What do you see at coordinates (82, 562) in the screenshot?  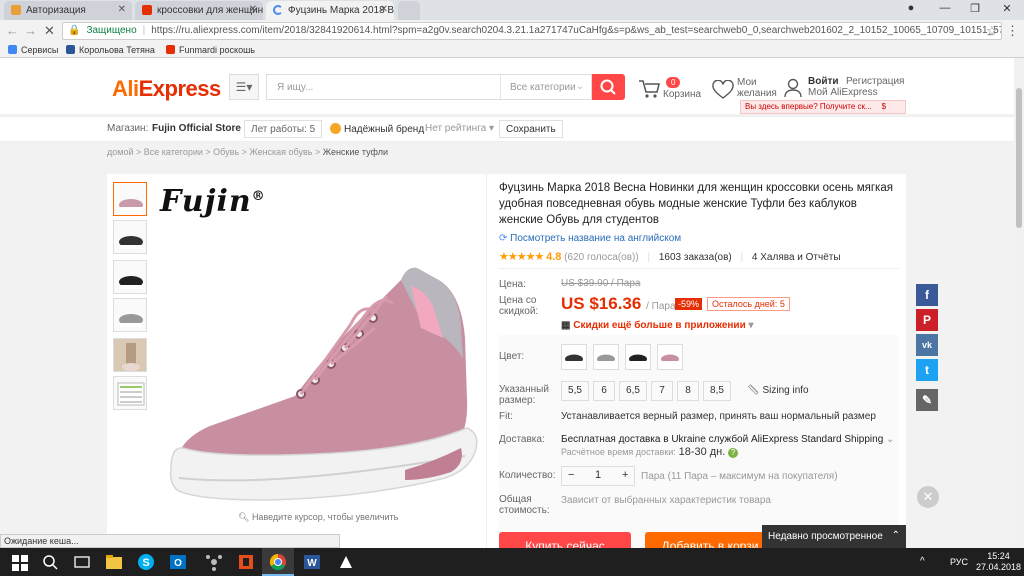 I see `task-view-icon` at bounding box center [82, 562].